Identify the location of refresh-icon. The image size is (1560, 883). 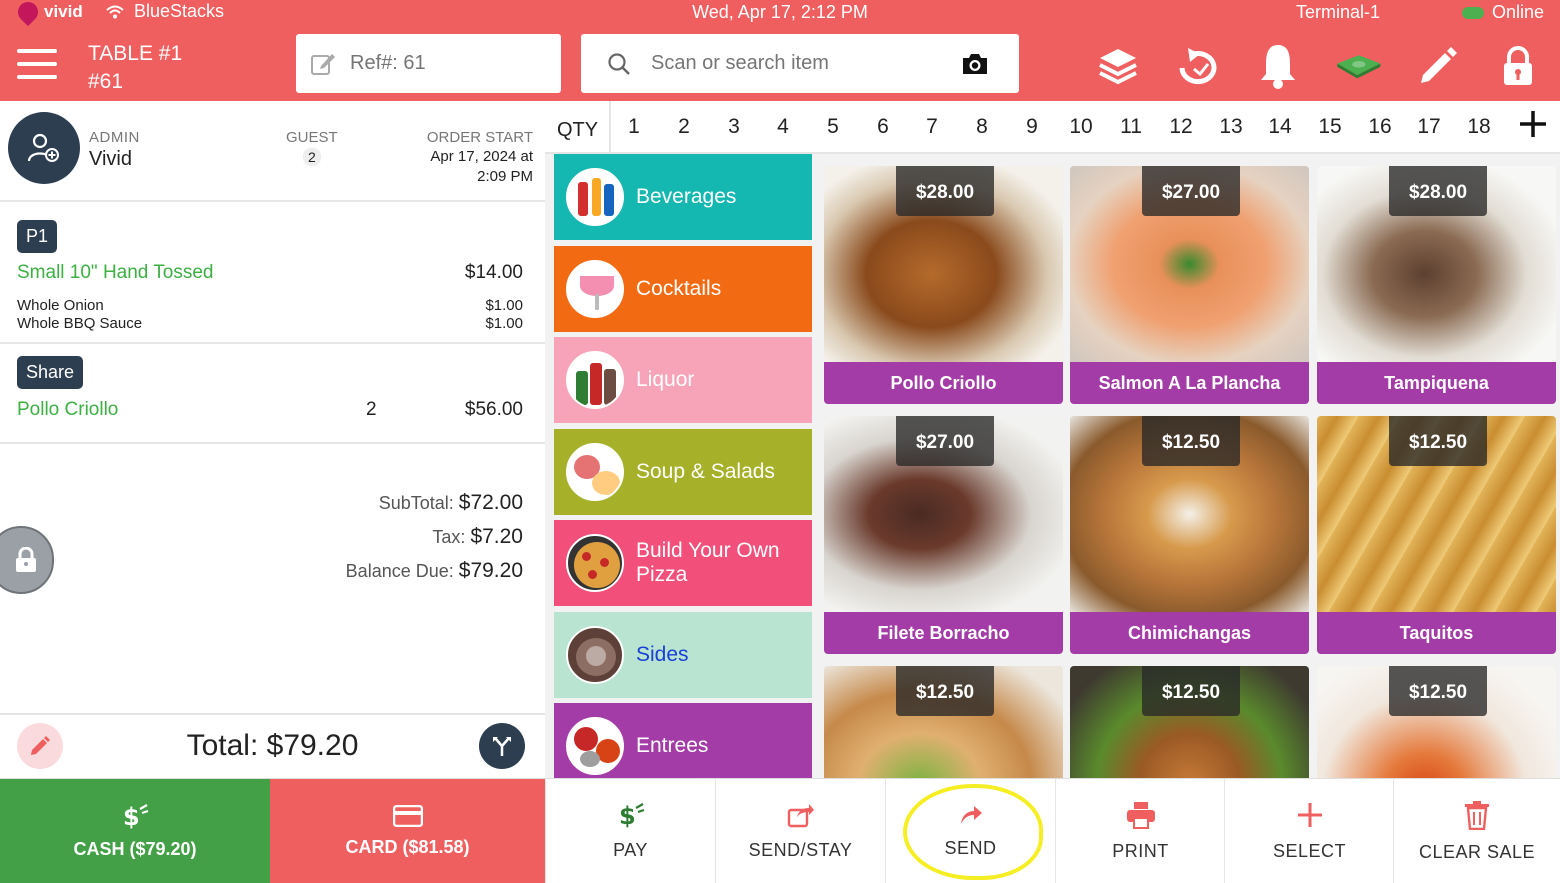
(1198, 66).